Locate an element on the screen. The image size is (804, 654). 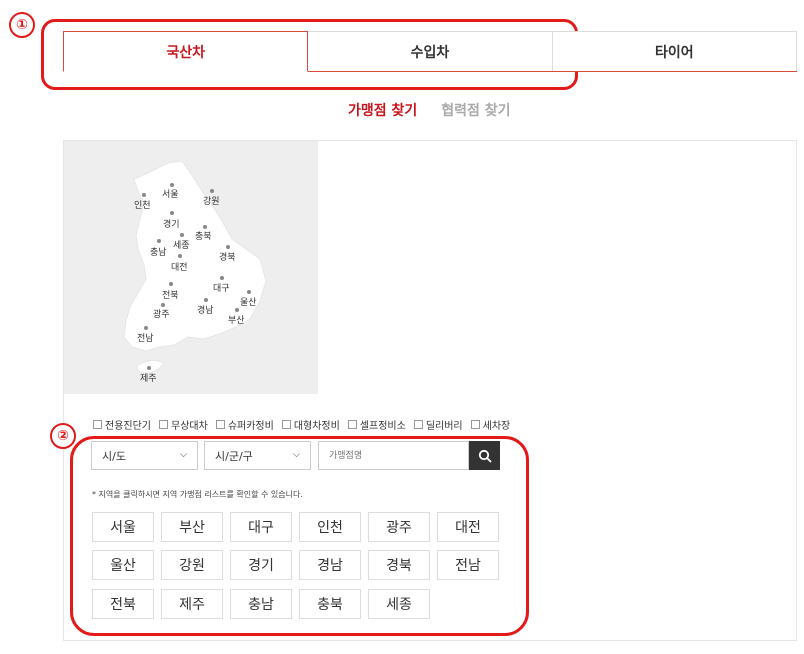
korea-map-shape is located at coordinates (195, 267).